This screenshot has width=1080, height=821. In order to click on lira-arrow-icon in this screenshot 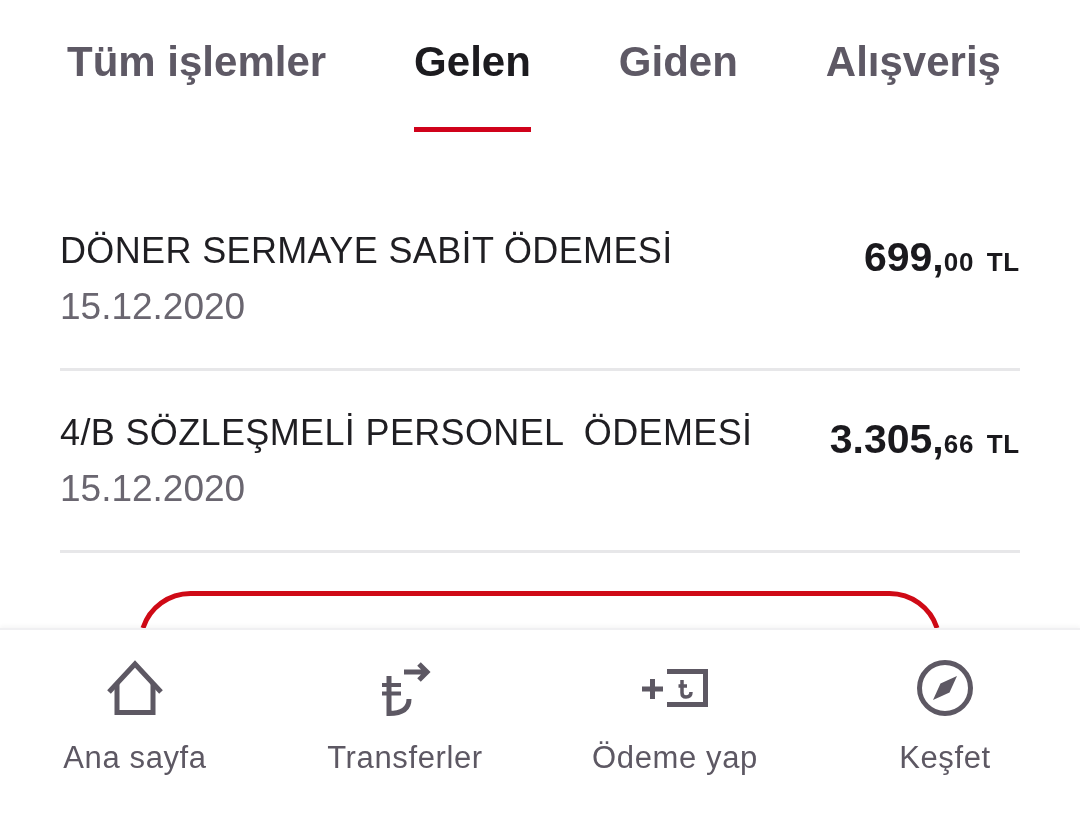, I will do `click(405, 687)`.